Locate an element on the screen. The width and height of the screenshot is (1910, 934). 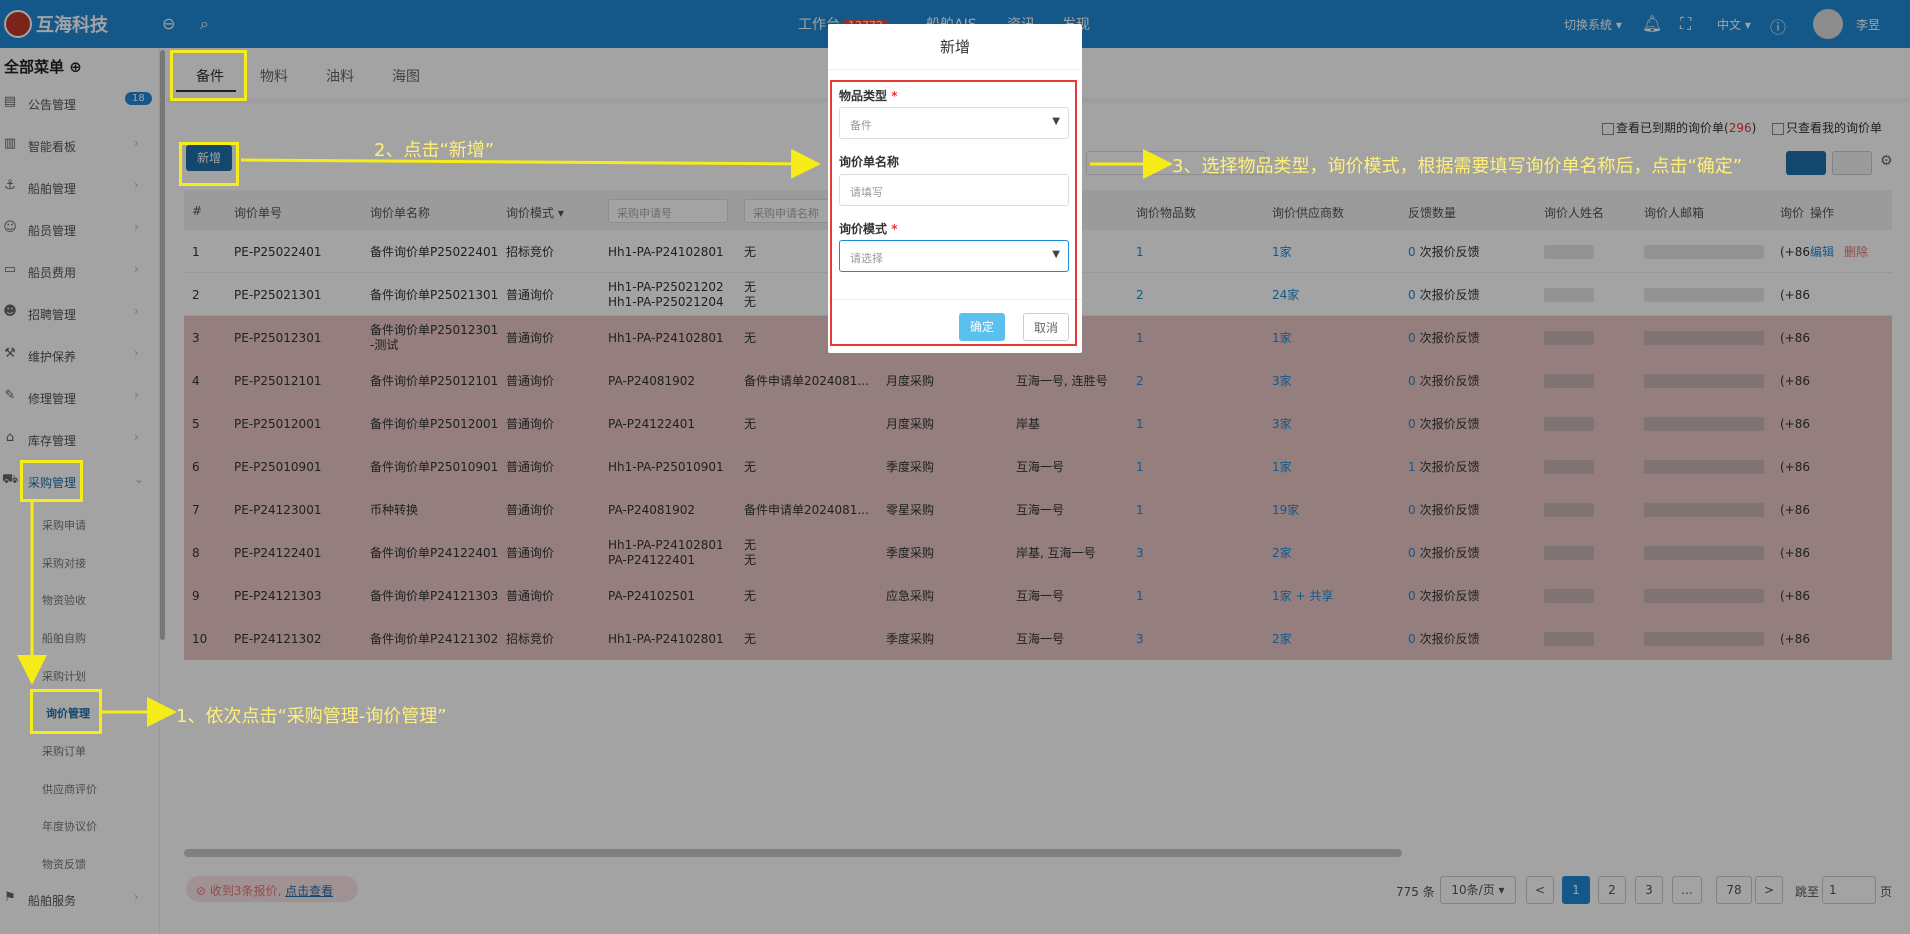
arrow-step2 is located at coordinates (530, 163).